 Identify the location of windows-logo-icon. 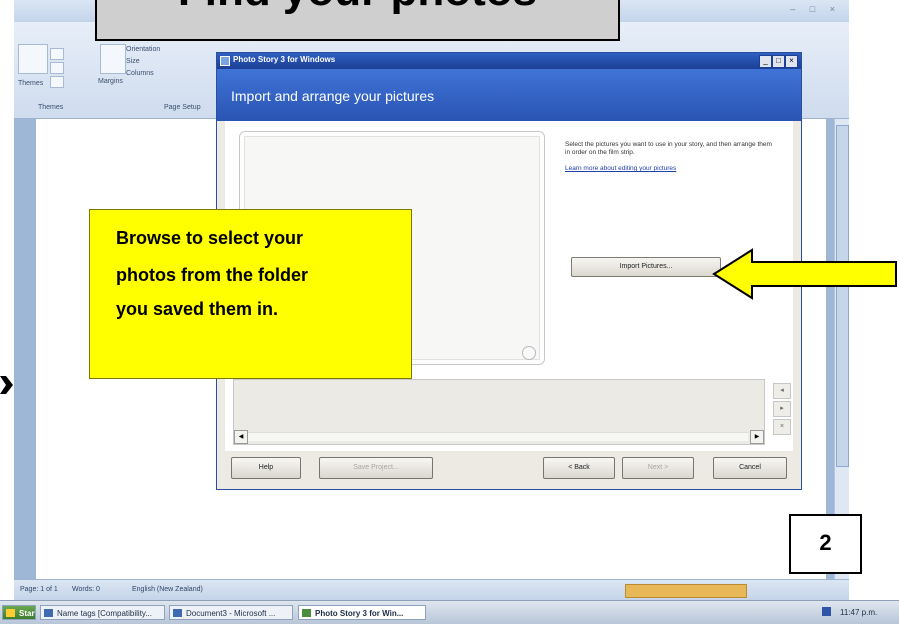
(10, 613).